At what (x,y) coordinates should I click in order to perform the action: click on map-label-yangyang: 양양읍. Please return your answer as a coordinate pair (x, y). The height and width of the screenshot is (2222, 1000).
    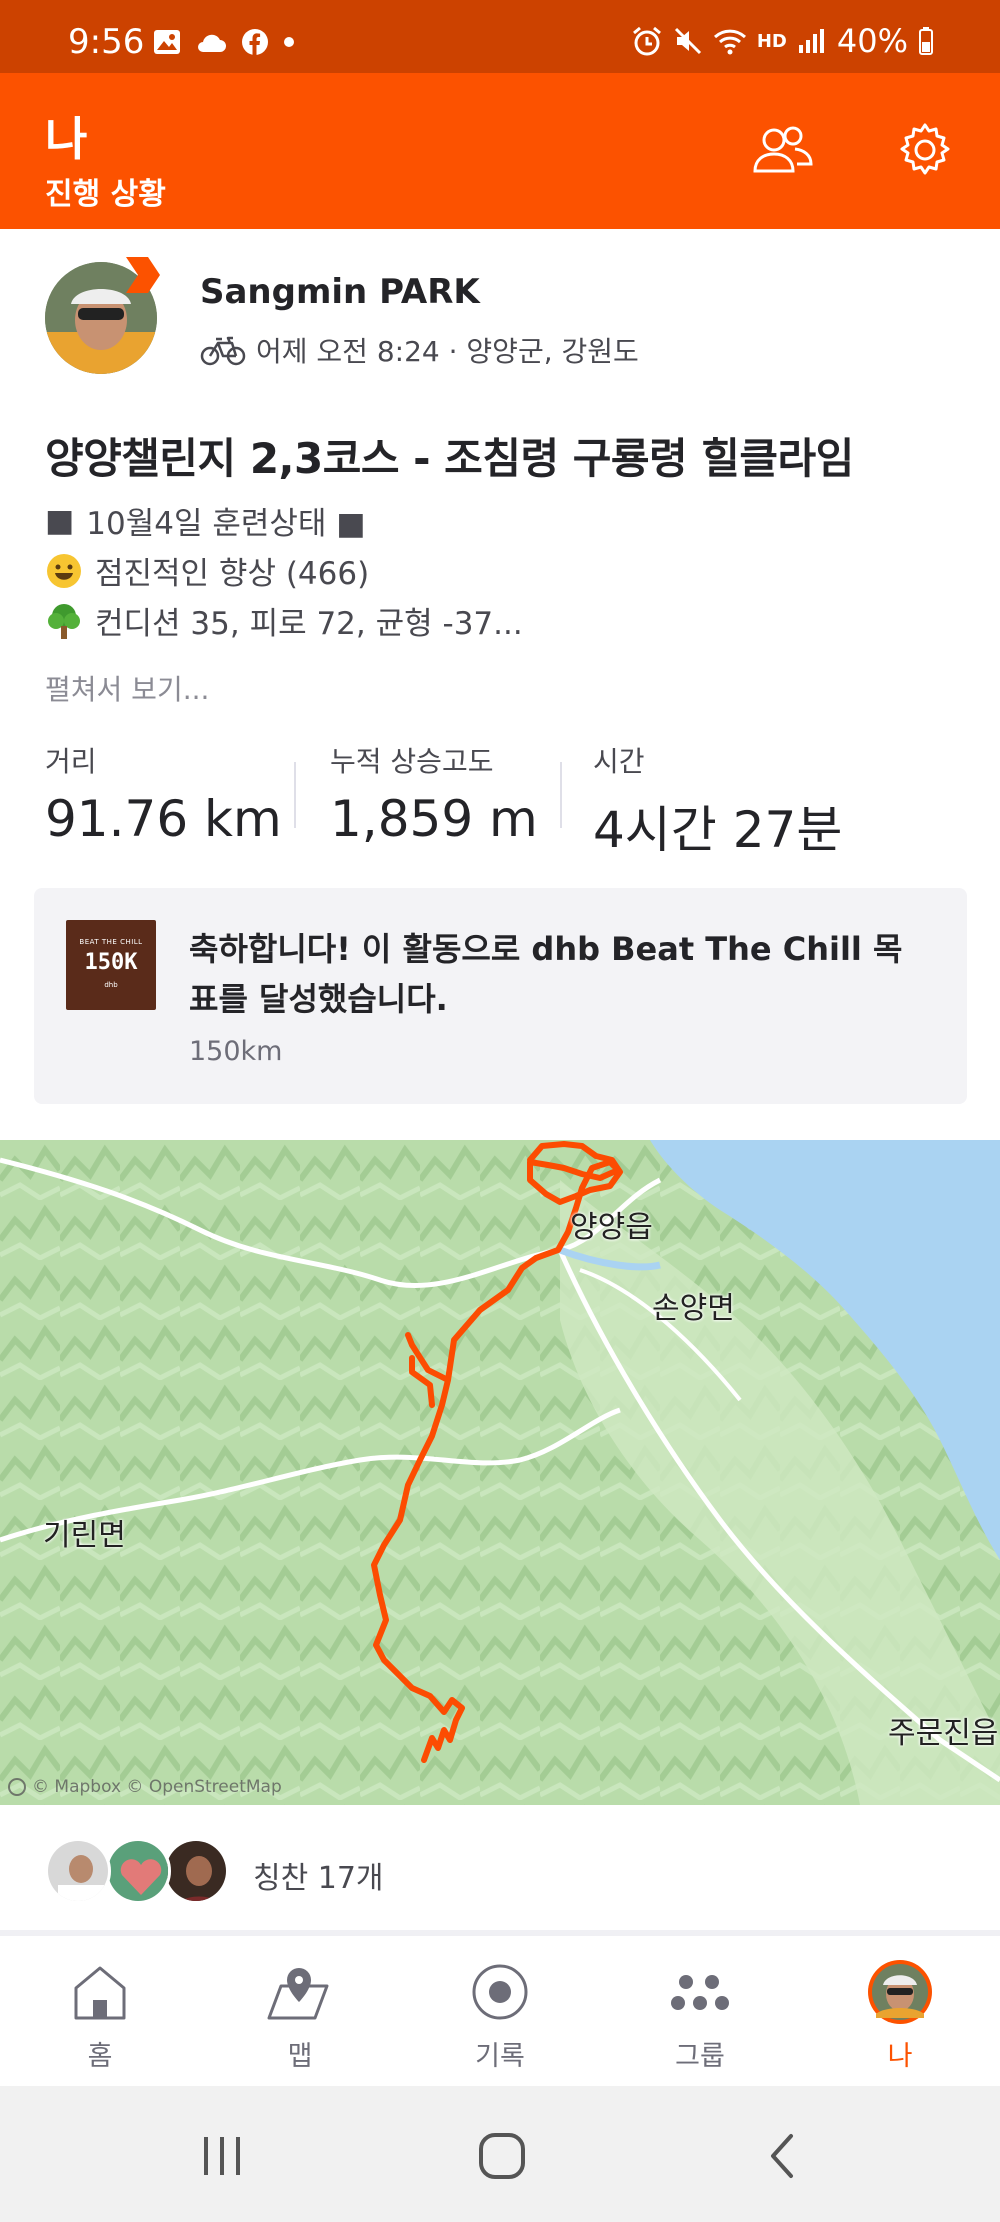
    Looking at the image, I should click on (611, 1227).